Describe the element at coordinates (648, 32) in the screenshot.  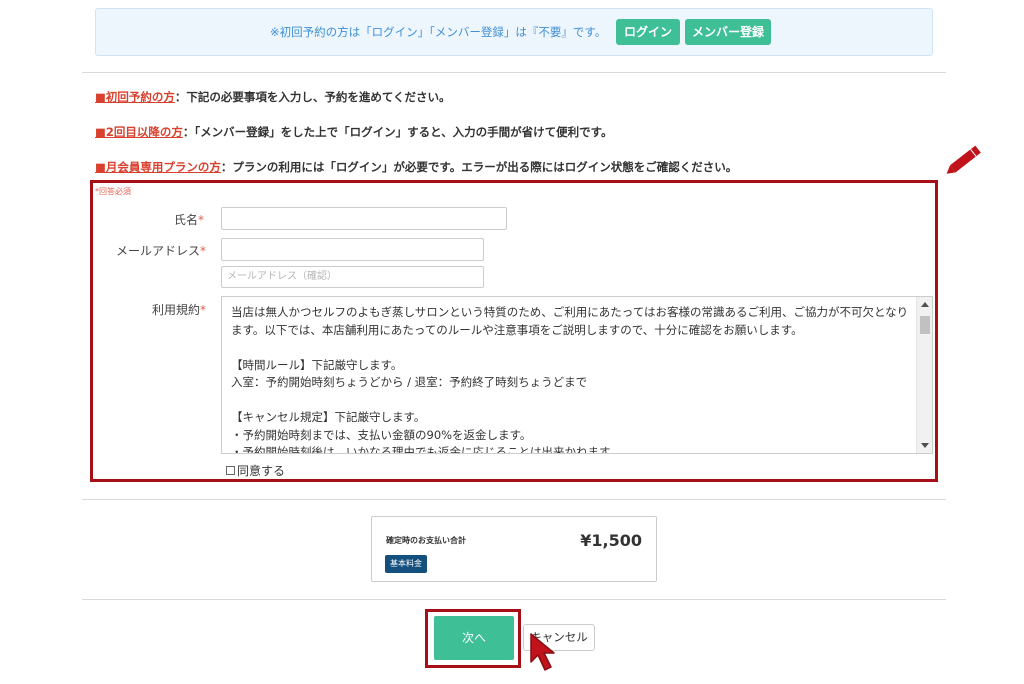
I see `login-button: ログイン` at that location.